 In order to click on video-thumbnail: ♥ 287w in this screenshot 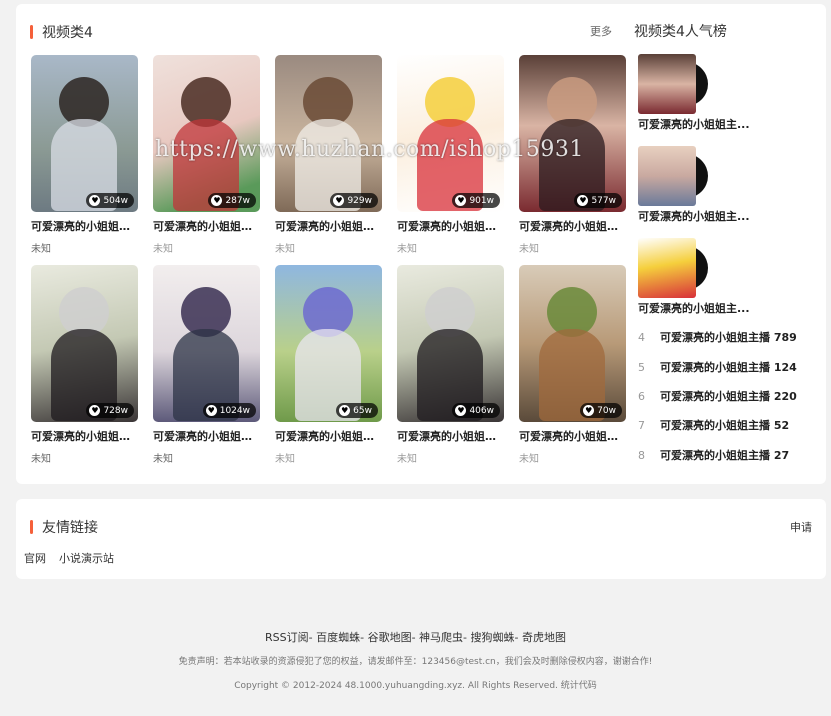, I will do `click(206, 133)`.